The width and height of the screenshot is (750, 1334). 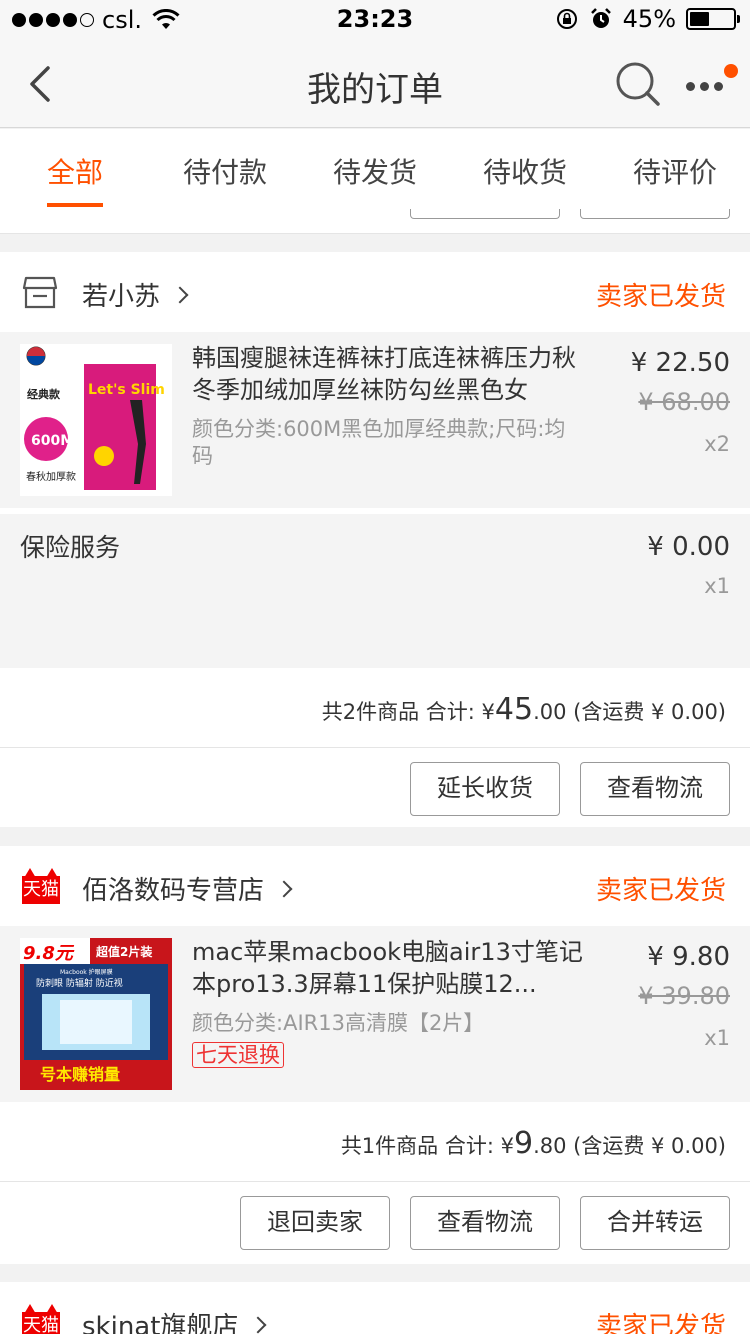 What do you see at coordinates (51, 476) in the screenshot?
I see `thumb-bottom-label: 春秋加厚款` at bounding box center [51, 476].